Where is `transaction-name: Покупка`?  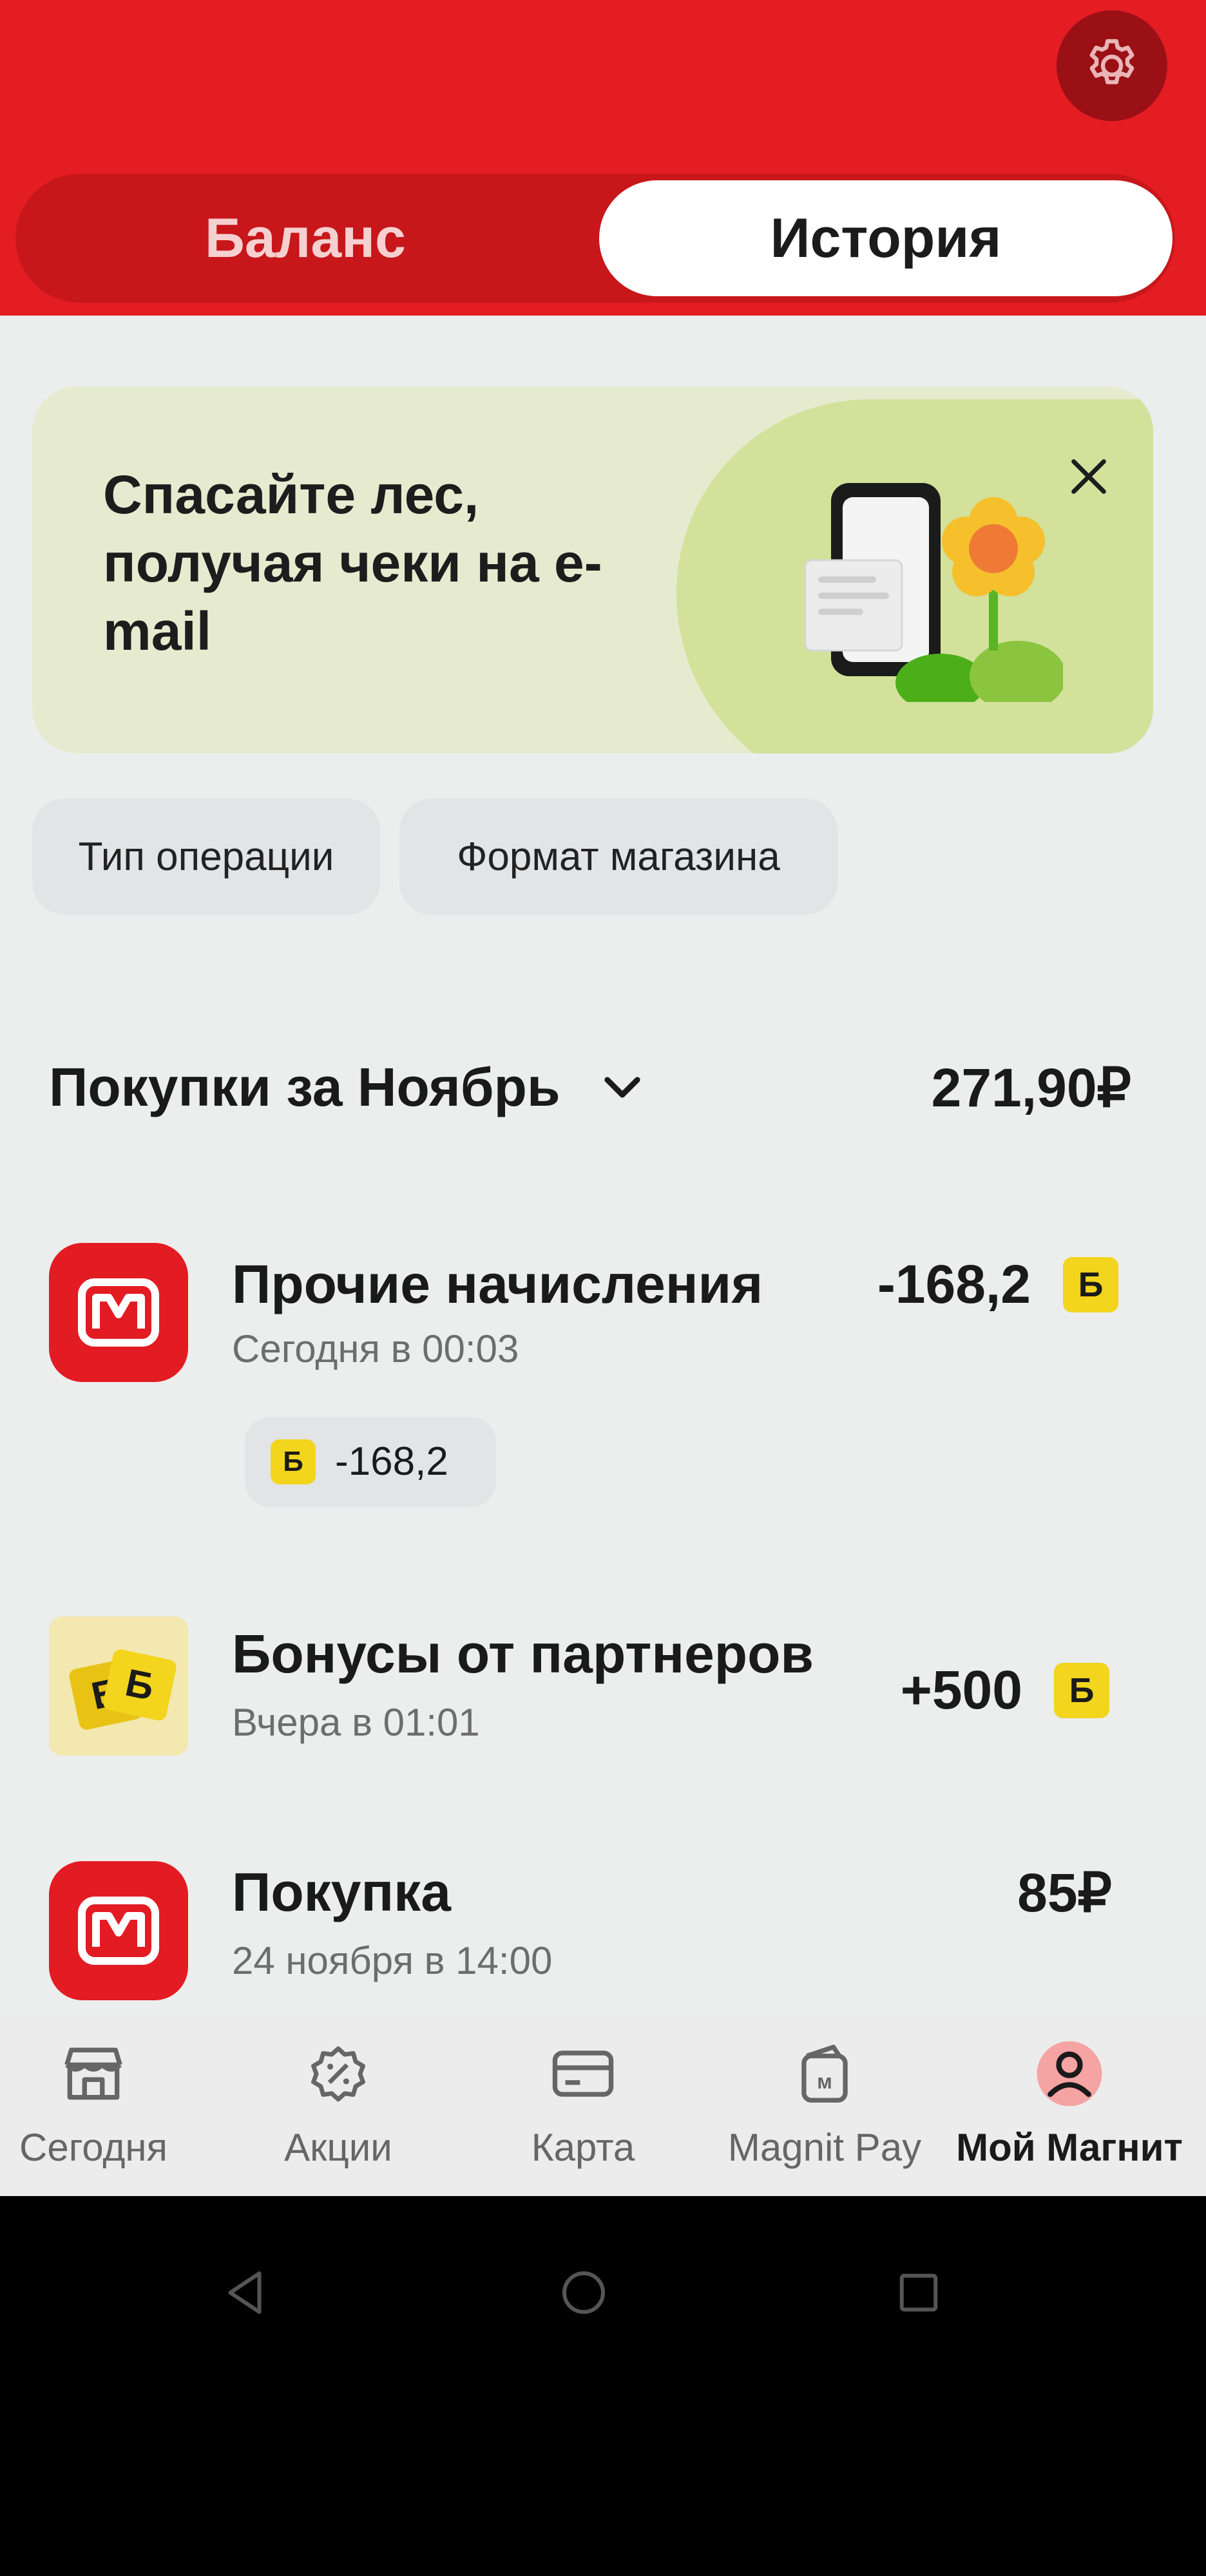 transaction-name: Покупка is located at coordinates (341, 1892).